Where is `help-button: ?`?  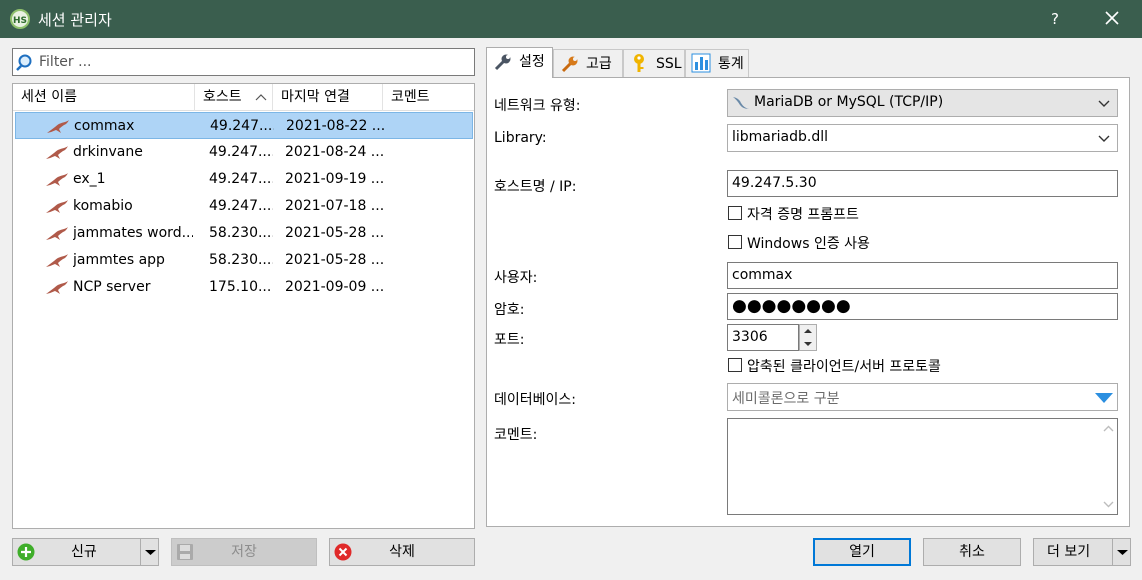
help-button: ? is located at coordinates (1055, 19).